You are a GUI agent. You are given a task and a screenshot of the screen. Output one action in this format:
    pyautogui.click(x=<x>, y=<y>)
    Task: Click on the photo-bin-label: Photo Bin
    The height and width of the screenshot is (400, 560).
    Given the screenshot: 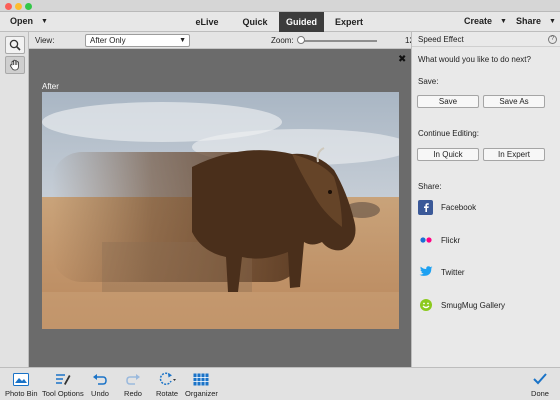 What is the action you would take?
    pyautogui.click(x=21, y=393)
    